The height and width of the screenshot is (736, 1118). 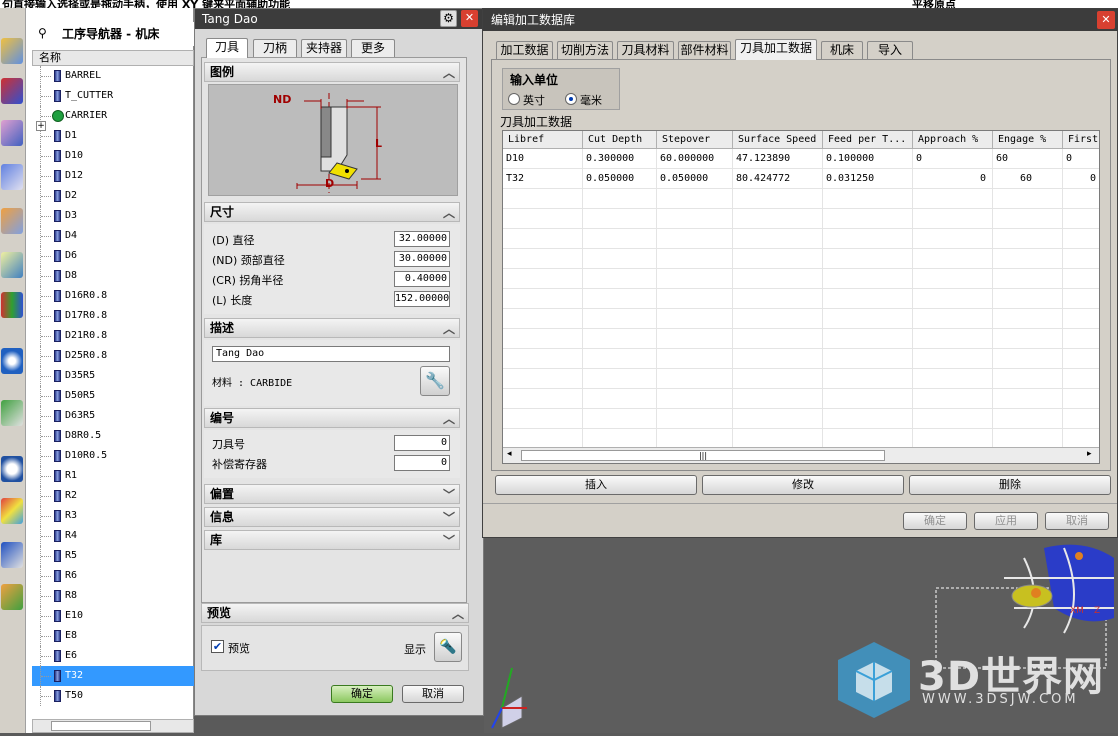 I want to click on delete-button: 删除, so click(x=1010, y=485).